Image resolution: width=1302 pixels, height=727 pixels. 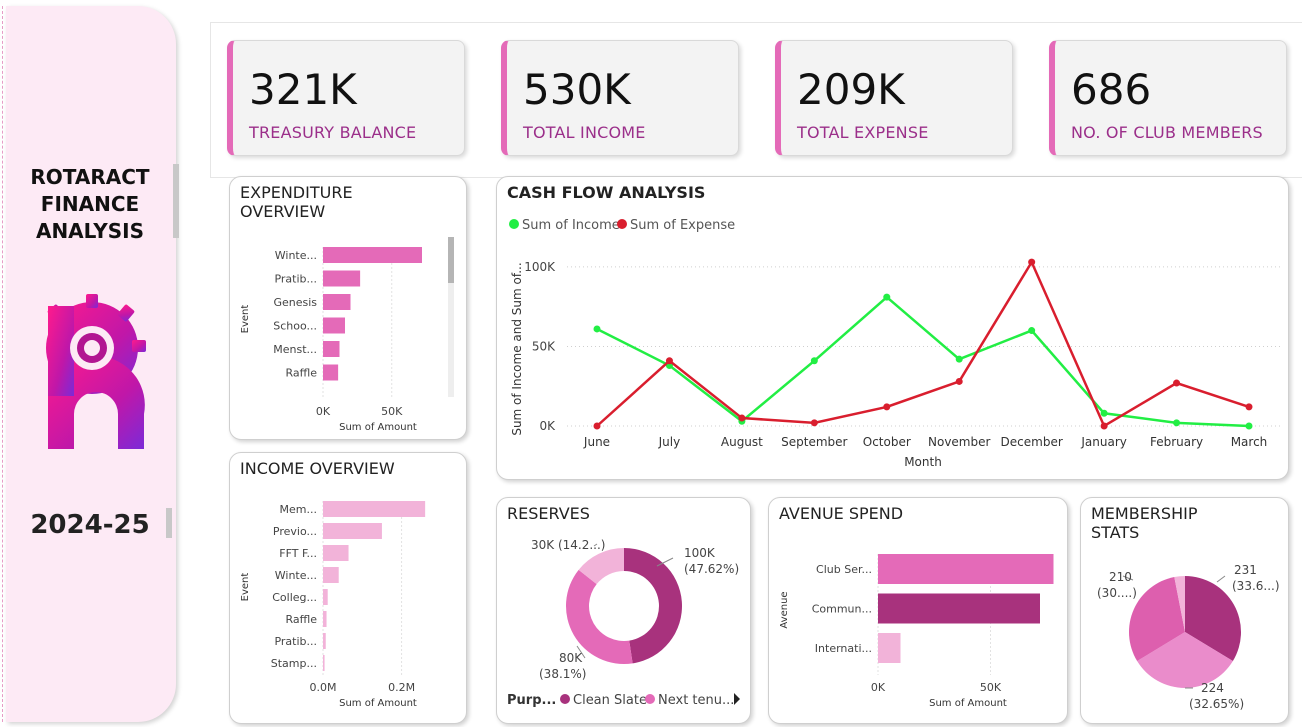 I want to click on x-tick-label: November, so click(x=959, y=442).